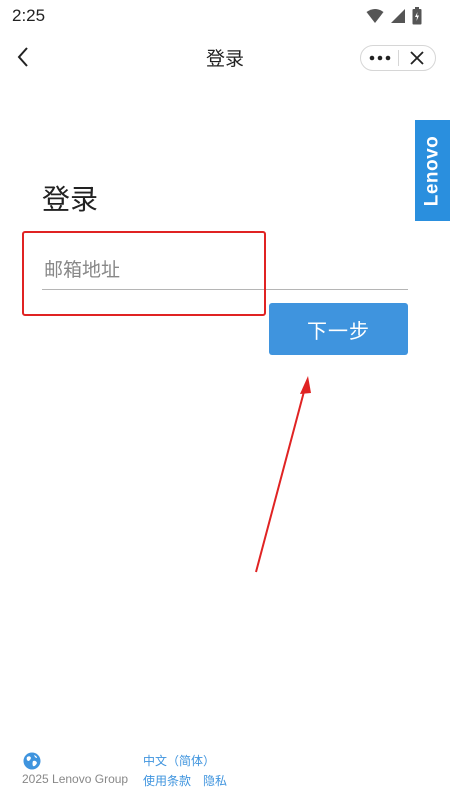 This screenshot has height=800, width=450. I want to click on more-button, so click(379, 58).